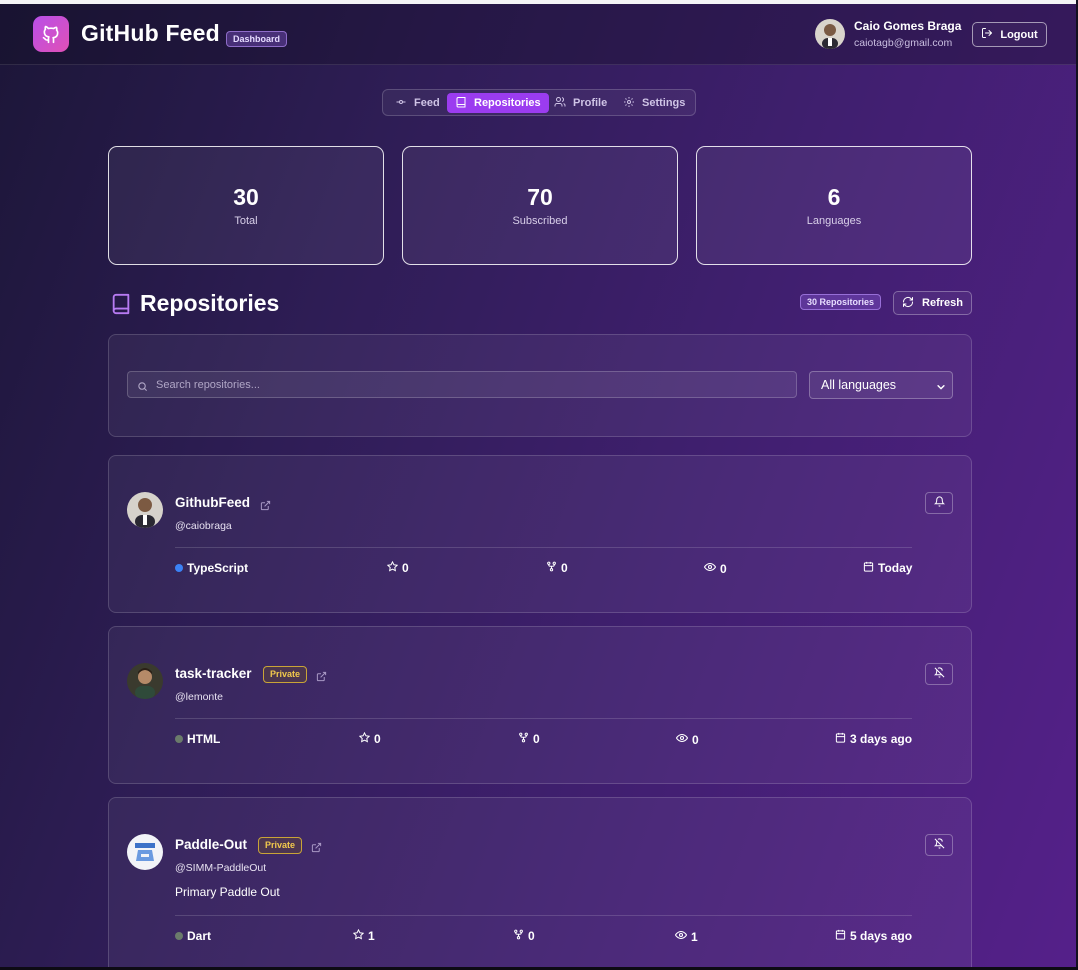 Image resolution: width=1078 pixels, height=970 pixels. I want to click on logout-button: Logout, so click(1009, 34).